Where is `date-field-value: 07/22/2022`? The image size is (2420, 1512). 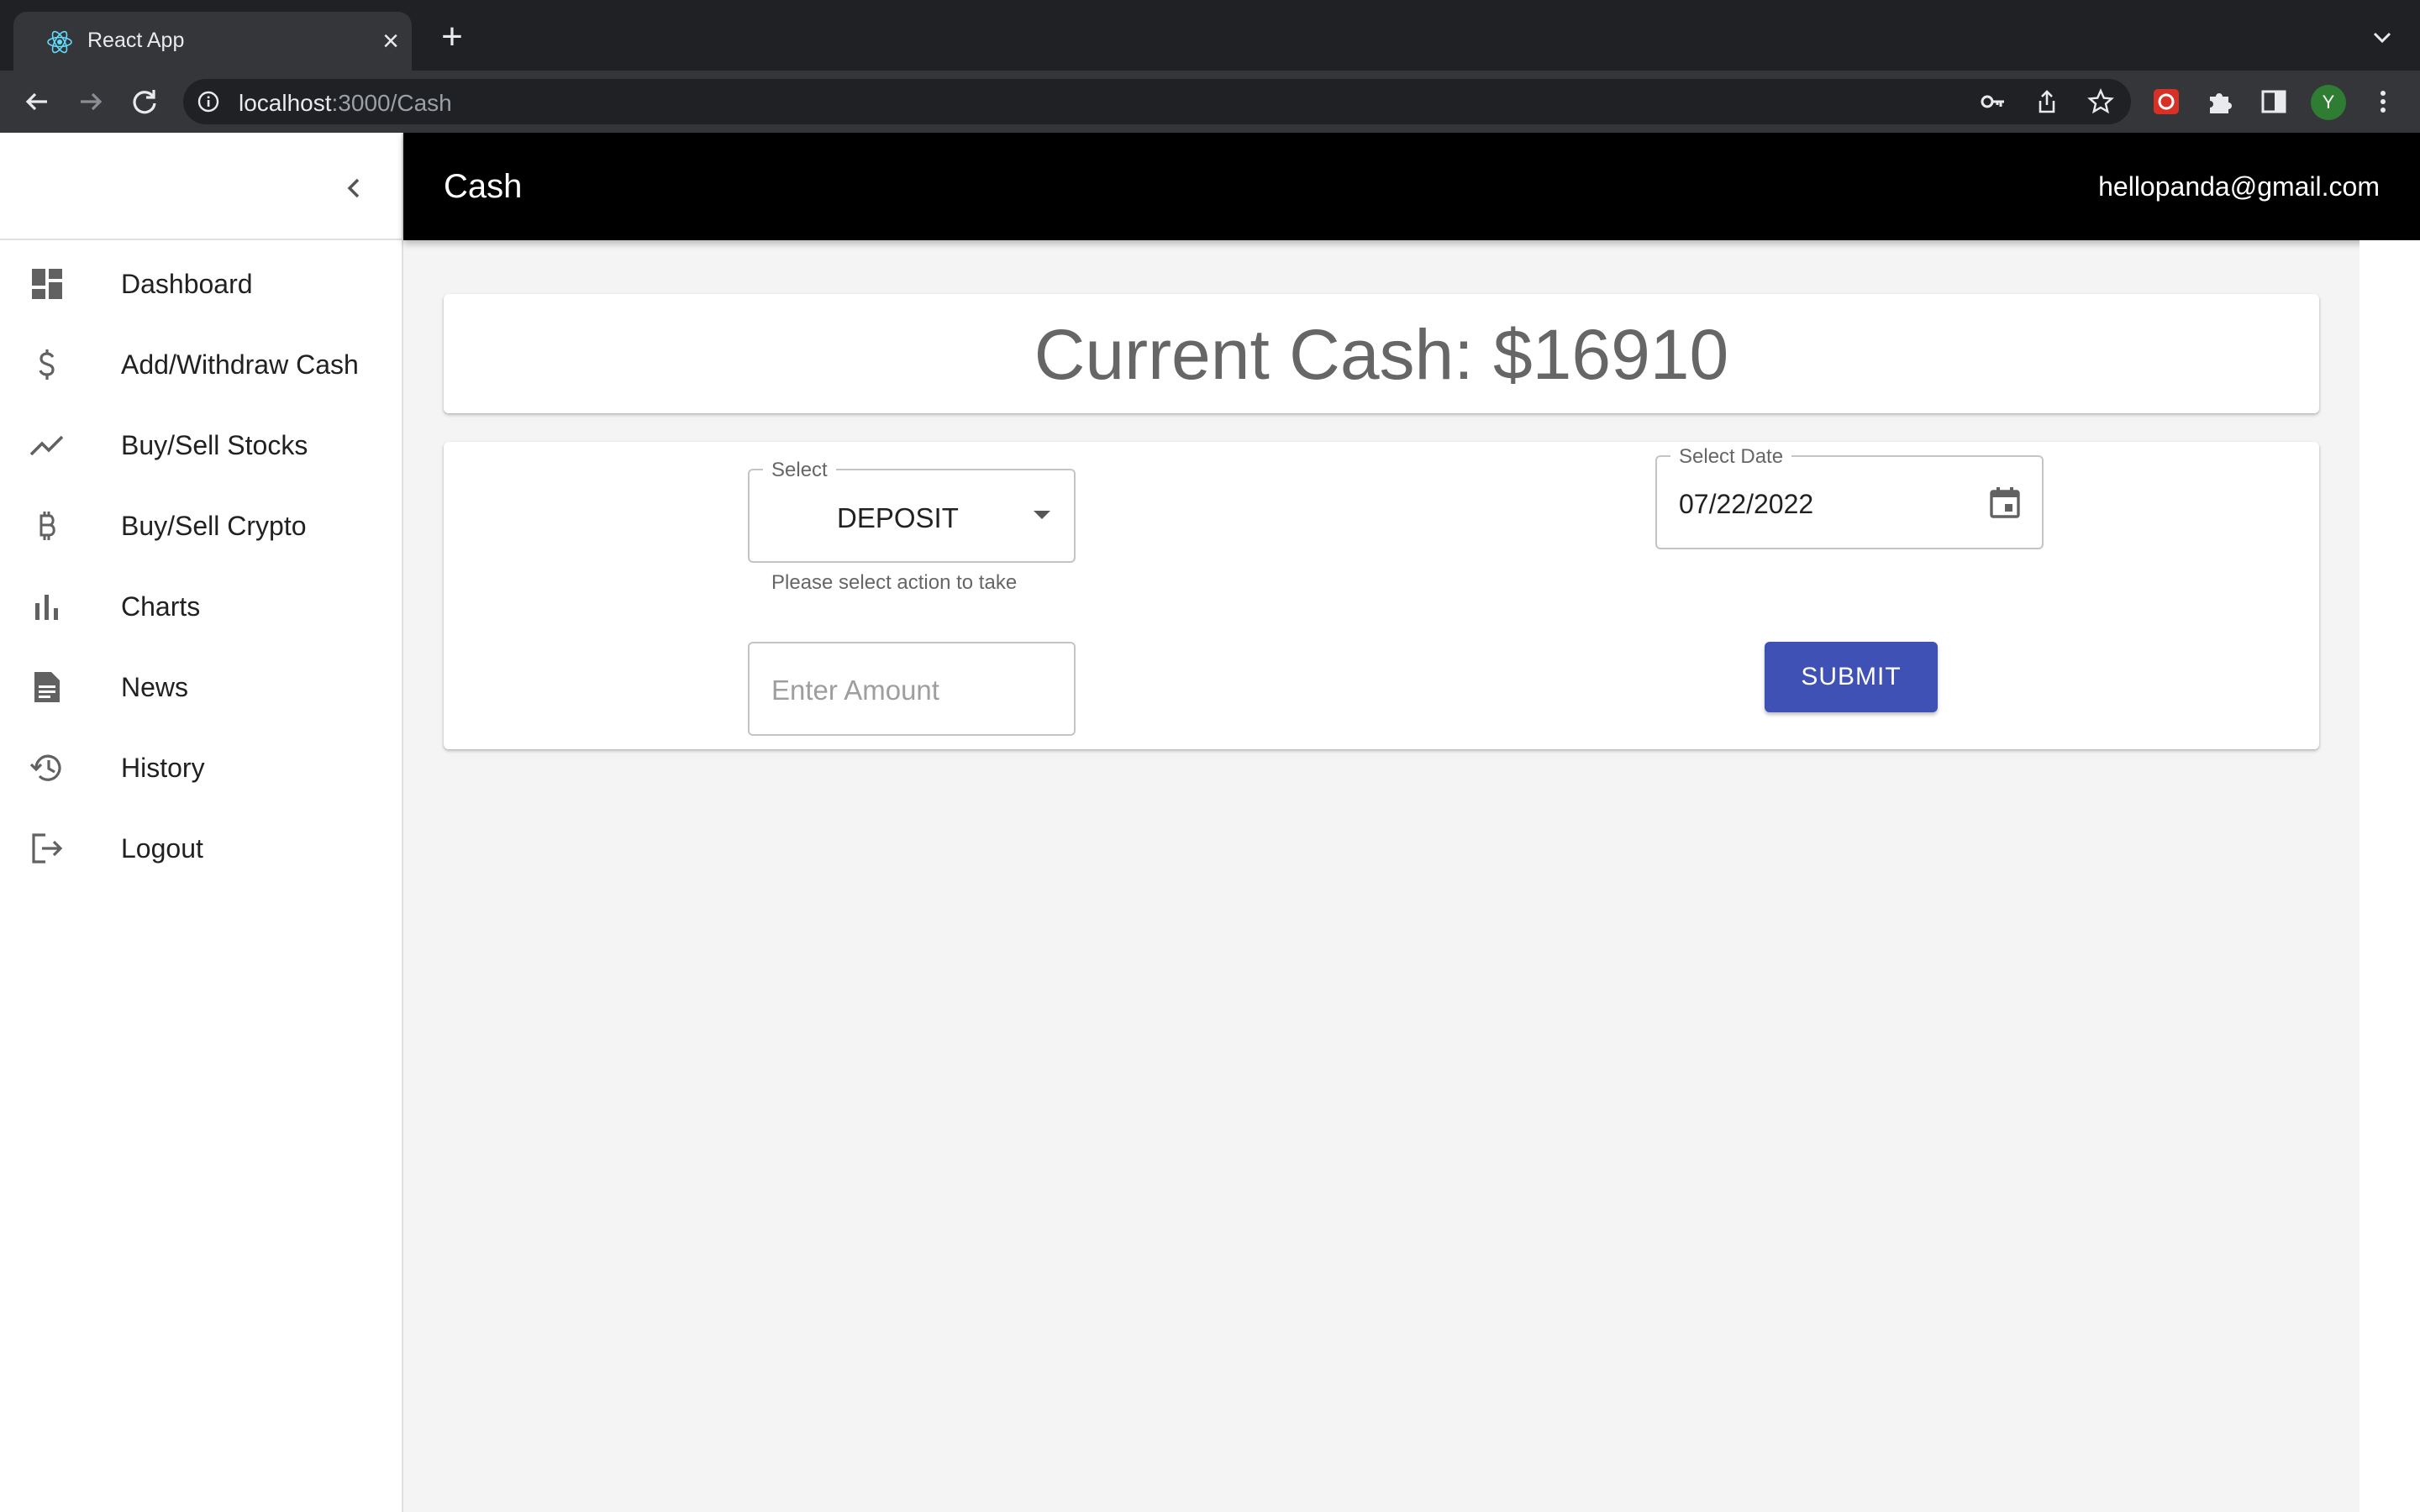 date-field-value: 07/22/2022 is located at coordinates (1746, 504).